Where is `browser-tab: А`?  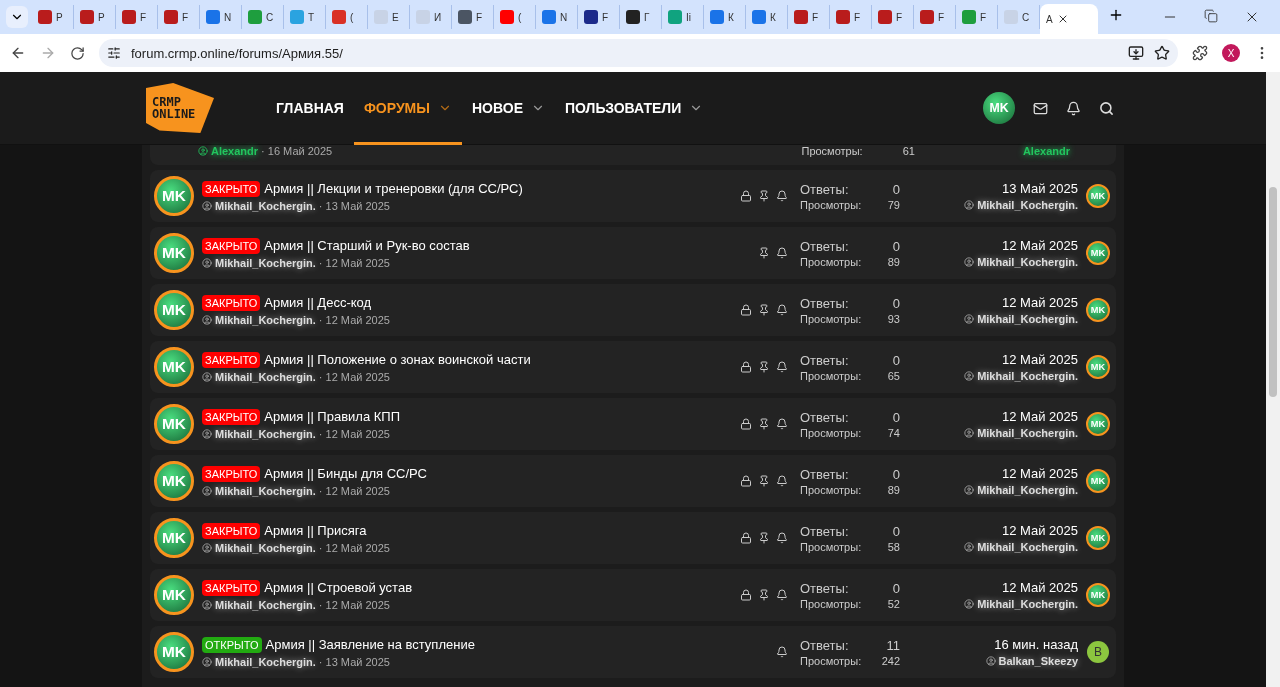
browser-tab: А is located at coordinates (1069, 19).